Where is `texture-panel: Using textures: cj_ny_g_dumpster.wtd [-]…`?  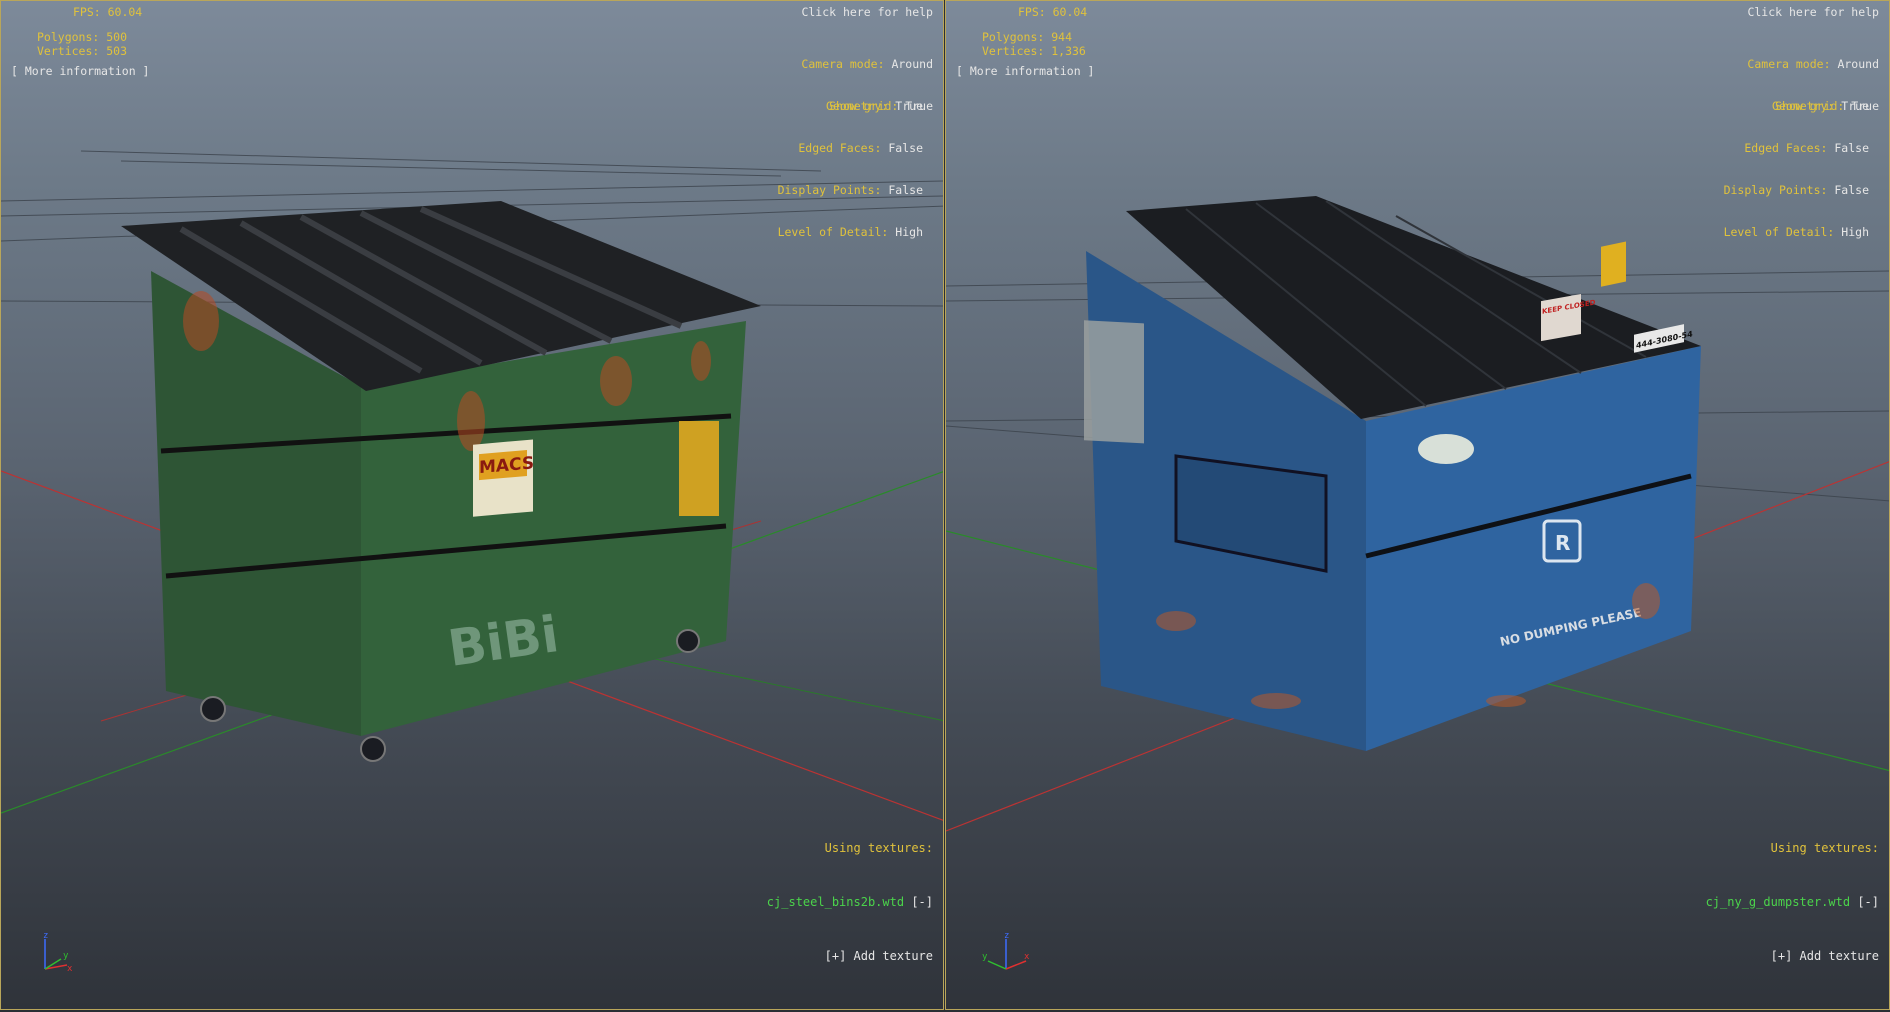 texture-panel: Using textures: cj_ny_g_dumpster.wtd [-]… is located at coordinates (1792, 902).